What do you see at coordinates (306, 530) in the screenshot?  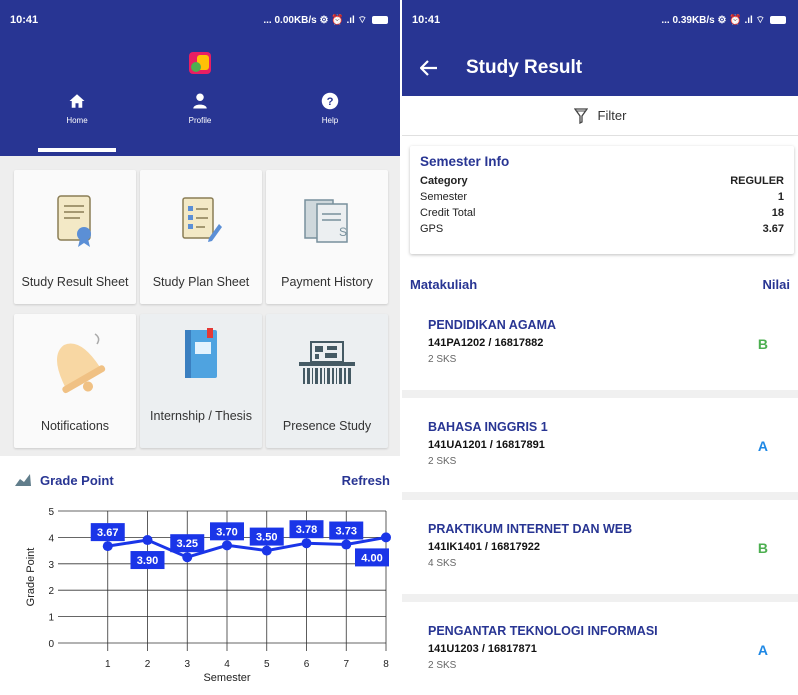 I see `data-label: 3.78` at bounding box center [306, 530].